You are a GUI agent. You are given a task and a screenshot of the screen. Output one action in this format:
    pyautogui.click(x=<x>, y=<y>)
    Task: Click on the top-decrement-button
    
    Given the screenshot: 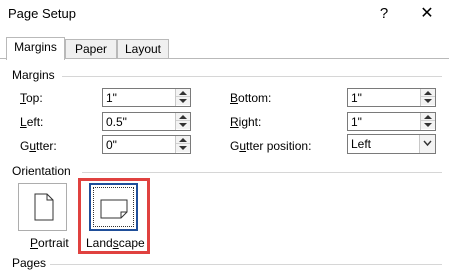 What is the action you would take?
    pyautogui.click(x=183, y=101)
    